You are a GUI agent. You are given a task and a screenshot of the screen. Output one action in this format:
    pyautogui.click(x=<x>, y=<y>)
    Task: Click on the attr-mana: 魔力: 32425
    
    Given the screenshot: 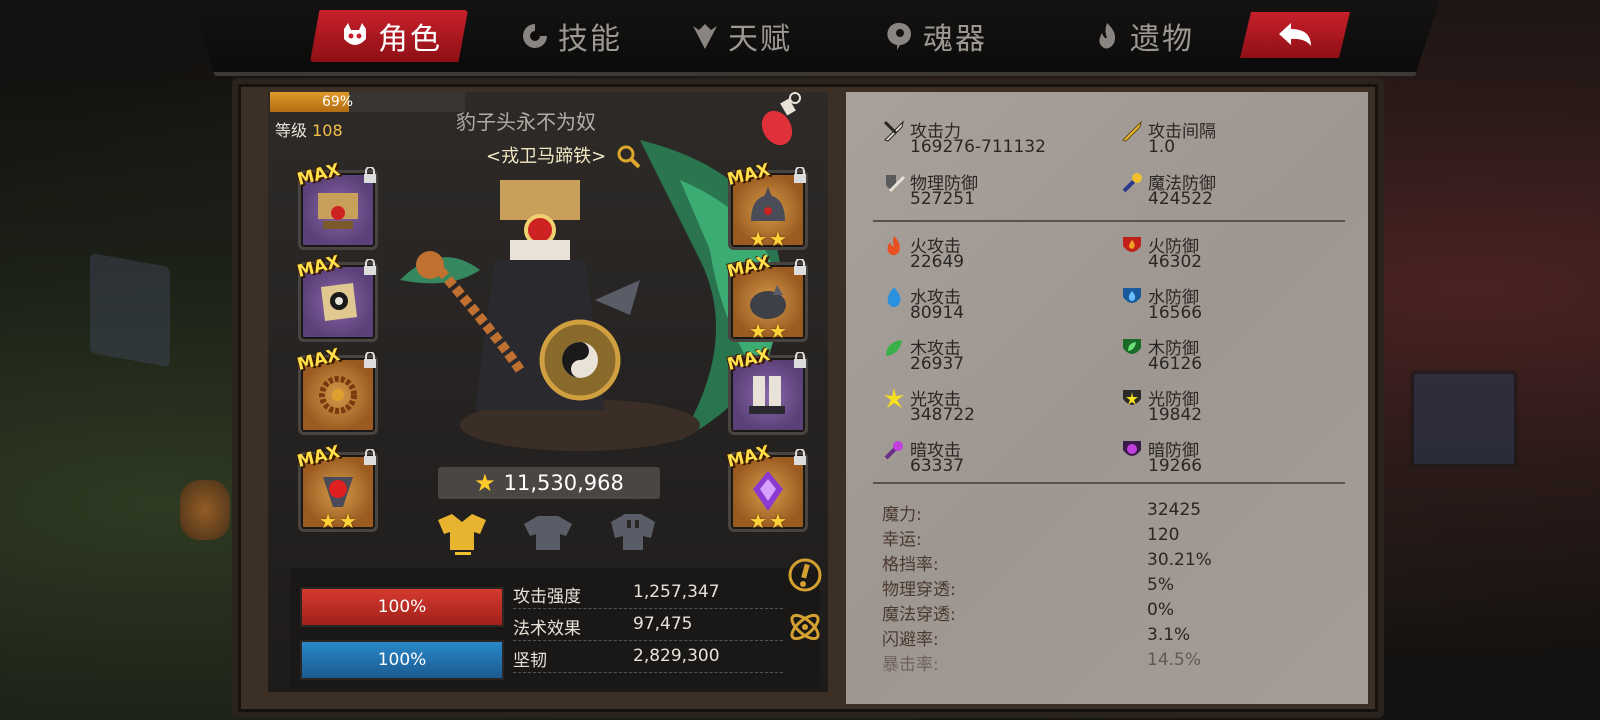 What is the action you would take?
    pyautogui.click(x=1092, y=512)
    